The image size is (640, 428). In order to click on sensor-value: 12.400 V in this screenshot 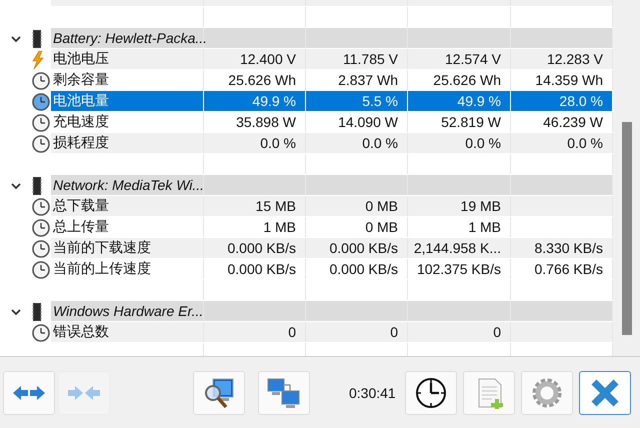, I will do `click(268, 59)`.